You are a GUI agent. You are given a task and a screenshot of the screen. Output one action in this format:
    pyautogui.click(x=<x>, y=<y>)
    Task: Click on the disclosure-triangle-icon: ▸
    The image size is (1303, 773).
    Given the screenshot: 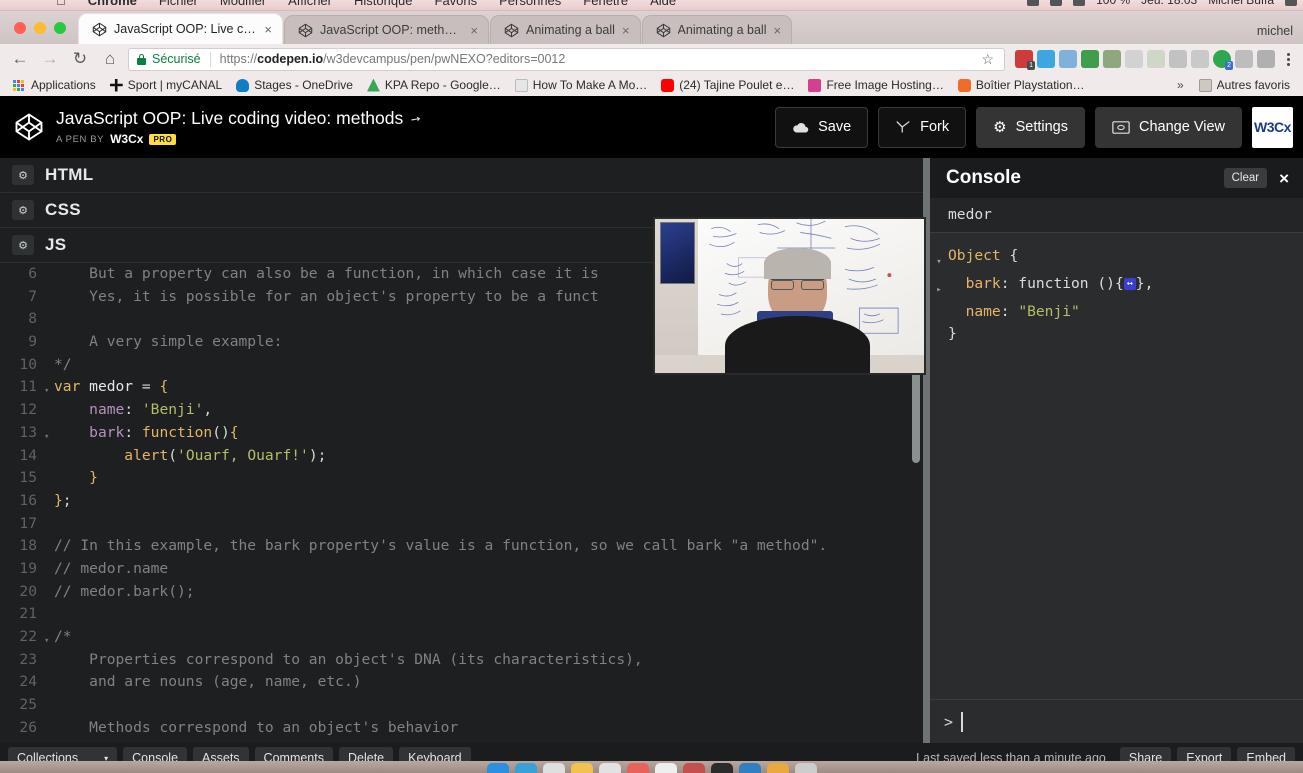 What is the action you would take?
    pyautogui.click(x=939, y=287)
    